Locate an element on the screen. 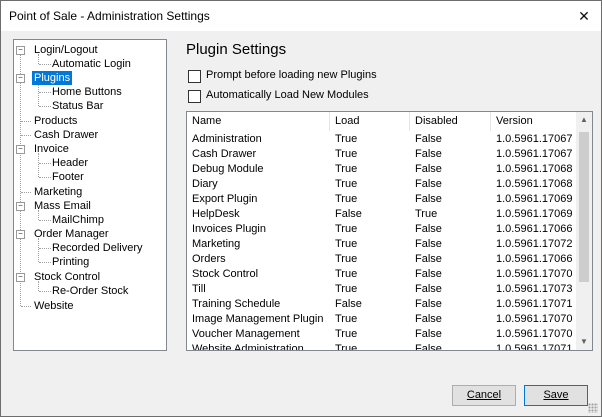 This screenshot has width=602, height=417. resize-grip-icon is located at coordinates (593, 408).